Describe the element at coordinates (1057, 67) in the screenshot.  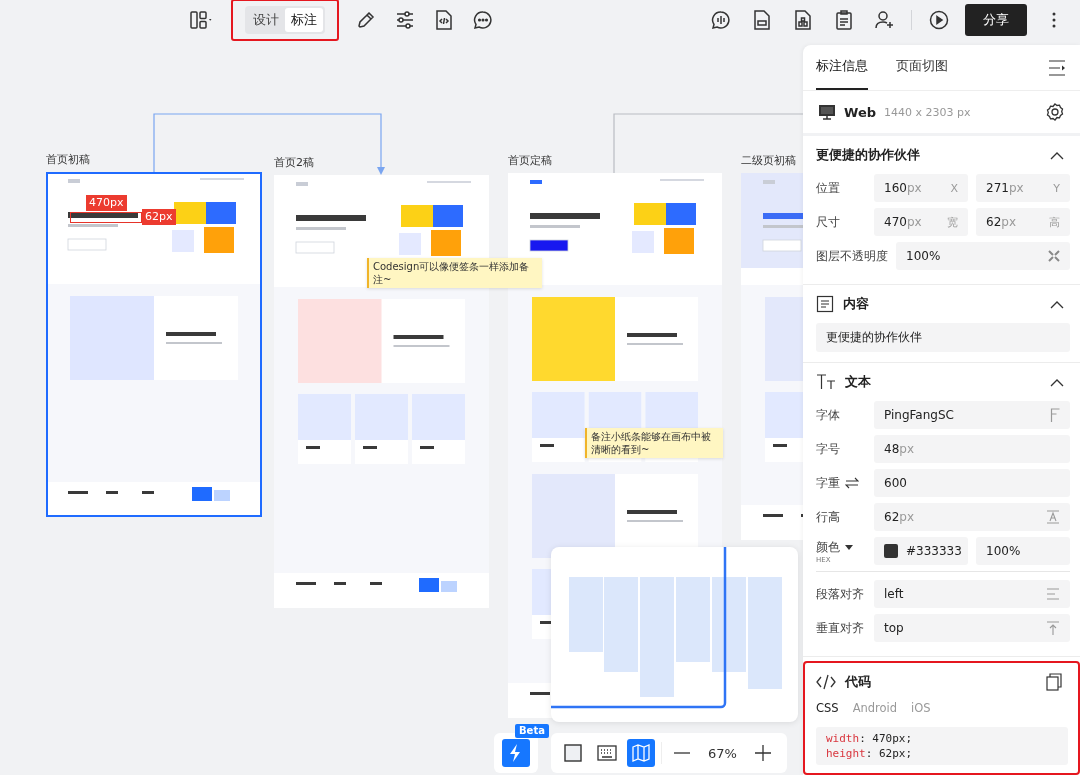
I see `collapse-panel-icon` at that location.